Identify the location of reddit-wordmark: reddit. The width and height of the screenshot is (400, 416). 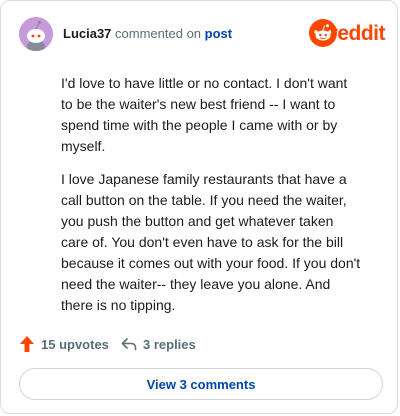
(357, 33).